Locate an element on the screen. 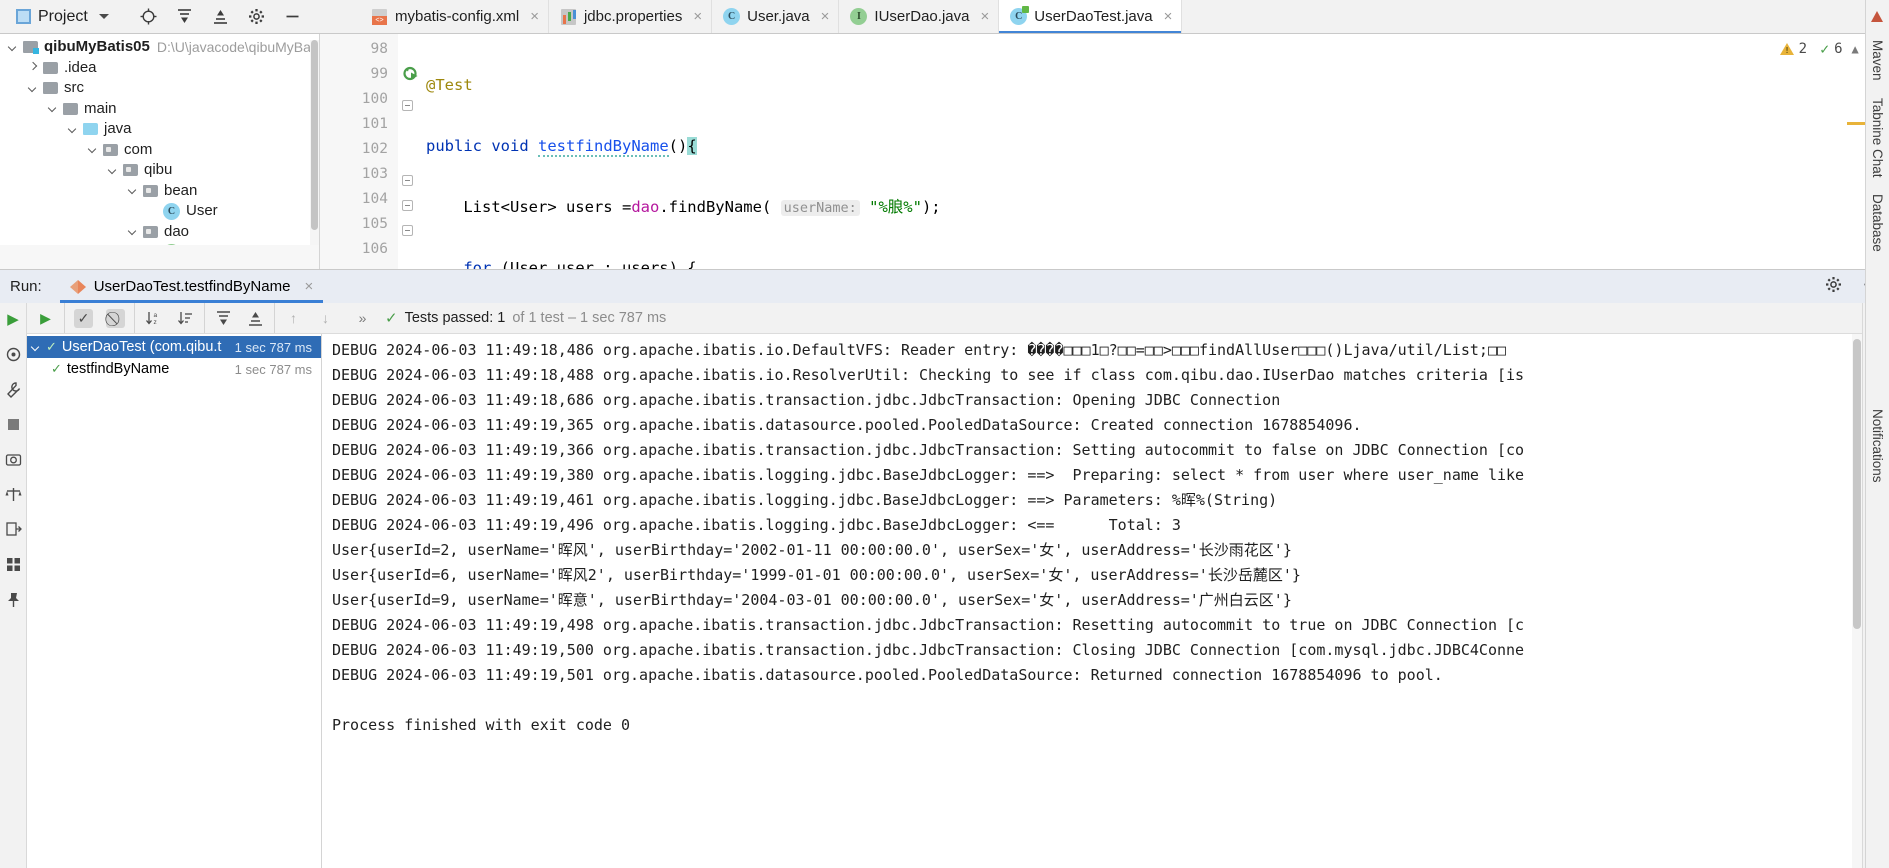 The image size is (1889, 868). show-passed-icon: ✓ is located at coordinates (83, 318).